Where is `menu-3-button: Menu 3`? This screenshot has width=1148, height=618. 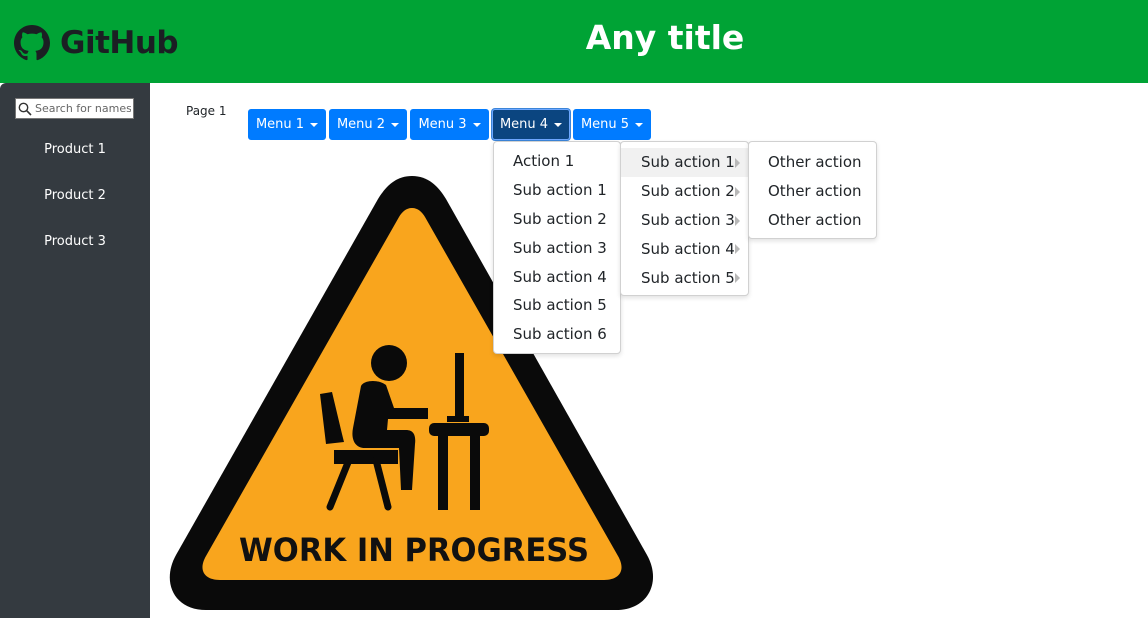 menu-3-button: Menu 3 is located at coordinates (449, 124).